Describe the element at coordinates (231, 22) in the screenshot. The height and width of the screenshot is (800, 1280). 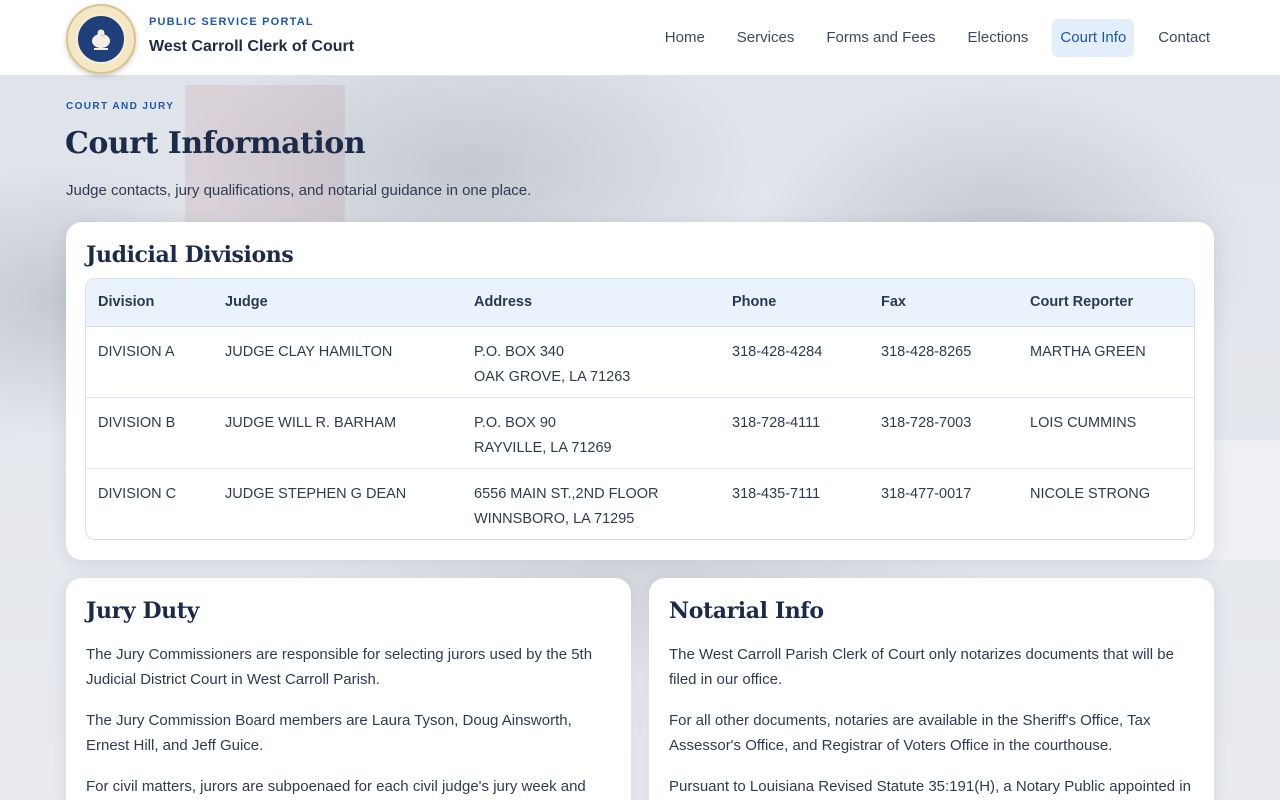
I see `brand-kicker: PUBLIC SERVICE PORTAL` at that location.